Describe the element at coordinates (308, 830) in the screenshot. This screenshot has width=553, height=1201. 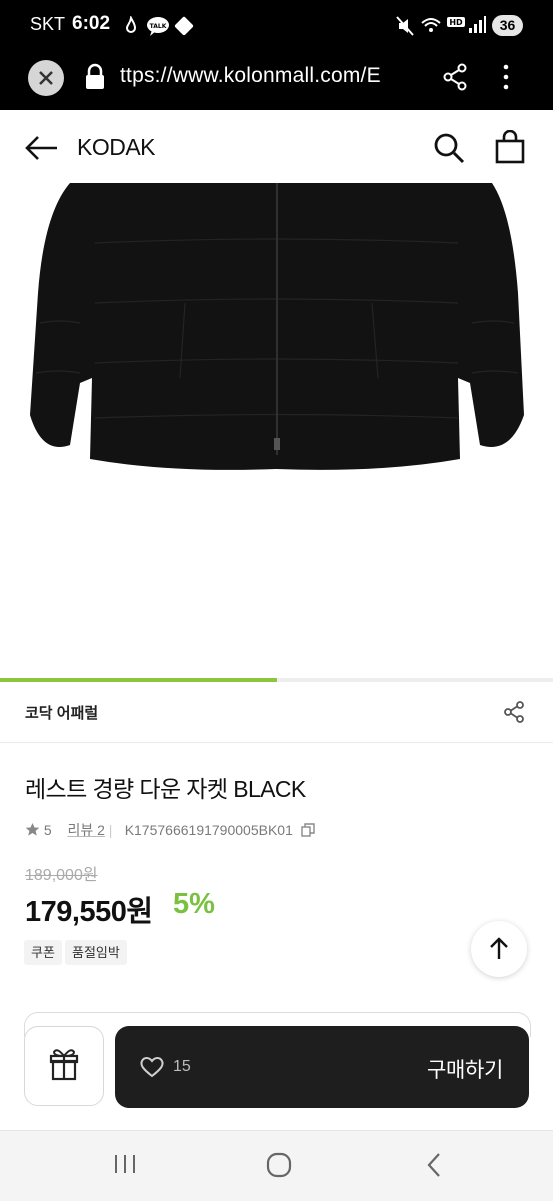
I see `copy-icon` at that location.